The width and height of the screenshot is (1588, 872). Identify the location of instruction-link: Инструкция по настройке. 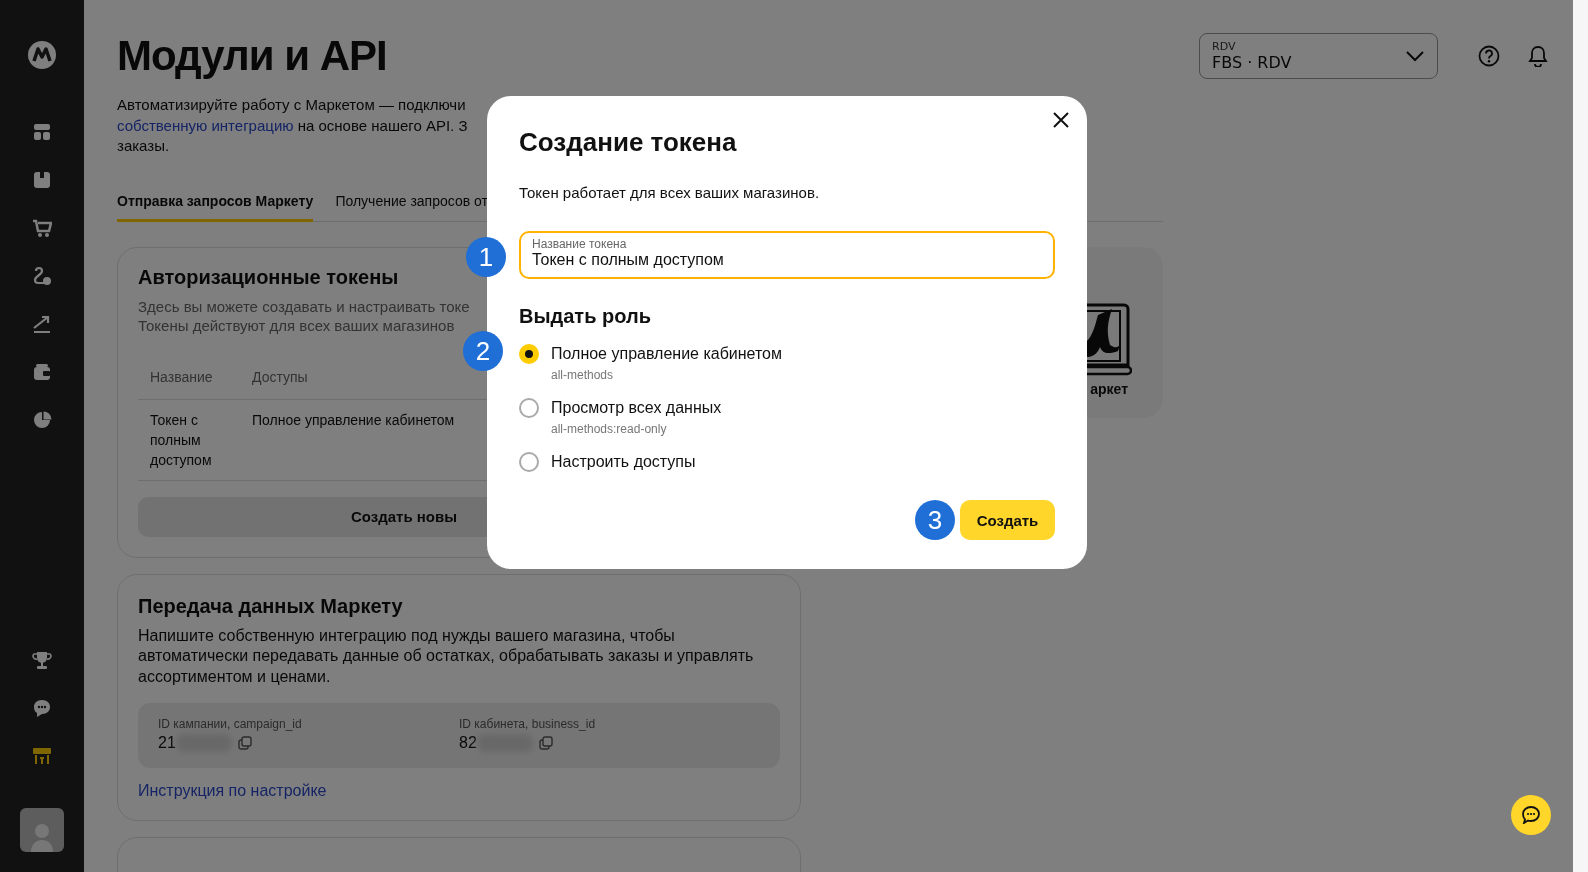
(232, 791).